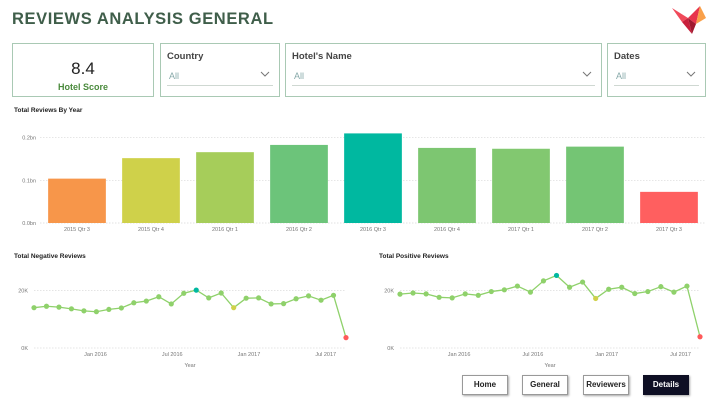 The image size is (720, 405). What do you see at coordinates (621, 76) in the screenshot?
I see `dates-value: All` at bounding box center [621, 76].